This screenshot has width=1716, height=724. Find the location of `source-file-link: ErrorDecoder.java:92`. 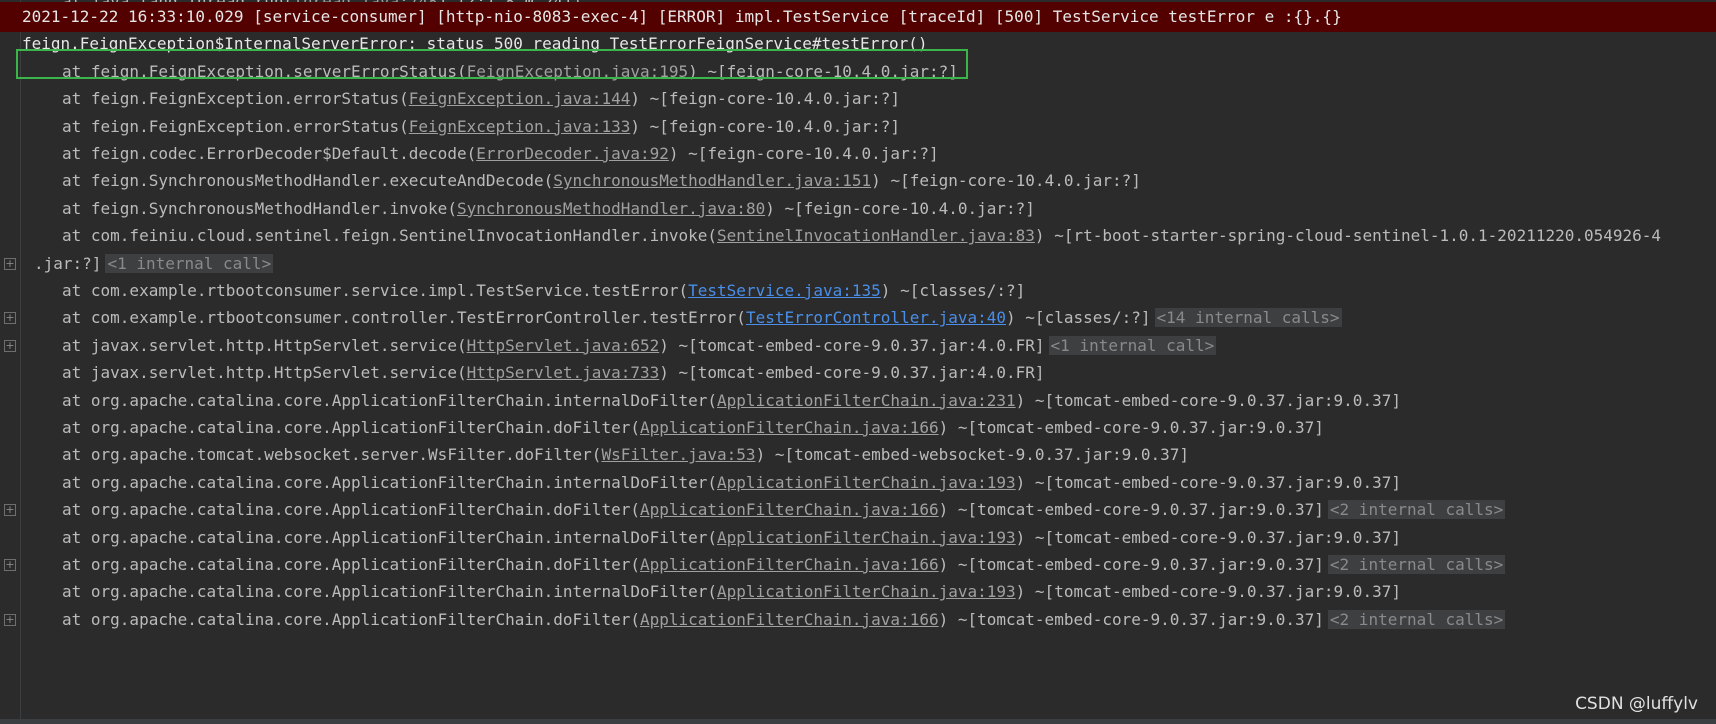

source-file-link: ErrorDecoder.java:92 is located at coordinates (572, 153).